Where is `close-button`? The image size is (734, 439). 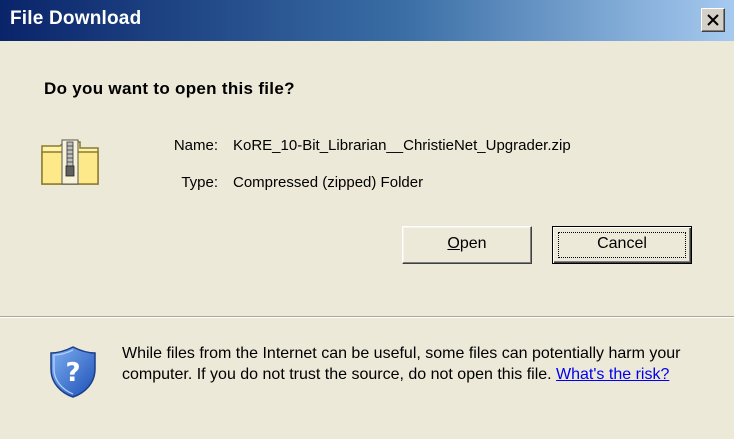
close-button is located at coordinates (713, 20).